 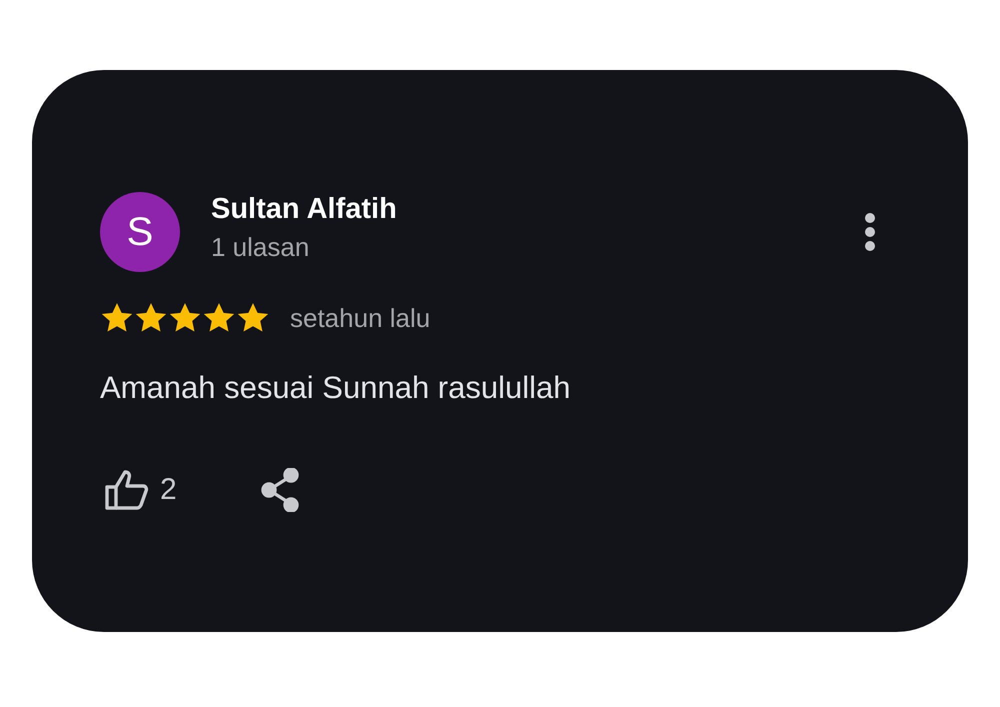 I want to click on reviewer-name: Sultan Alfatih, so click(x=304, y=209).